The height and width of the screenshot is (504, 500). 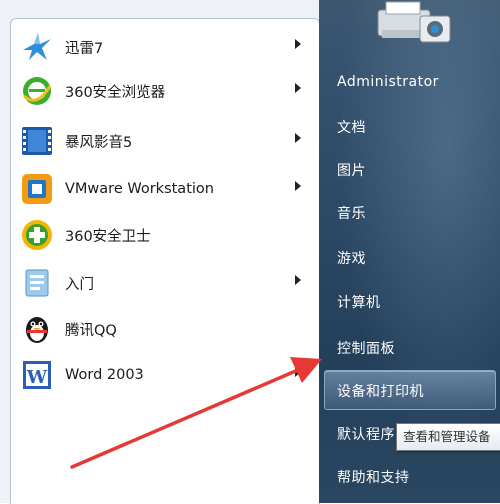 What do you see at coordinates (104, 375) in the screenshot?
I see `program-label: Word 2003` at bounding box center [104, 375].